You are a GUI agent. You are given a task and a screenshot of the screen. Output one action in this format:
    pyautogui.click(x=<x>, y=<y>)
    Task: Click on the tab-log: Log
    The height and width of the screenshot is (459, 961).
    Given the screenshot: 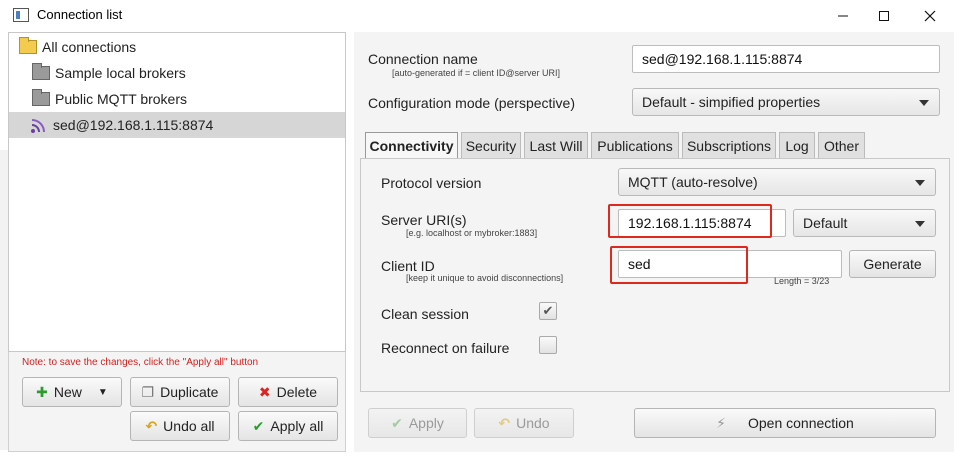 What is the action you would take?
    pyautogui.click(x=797, y=145)
    